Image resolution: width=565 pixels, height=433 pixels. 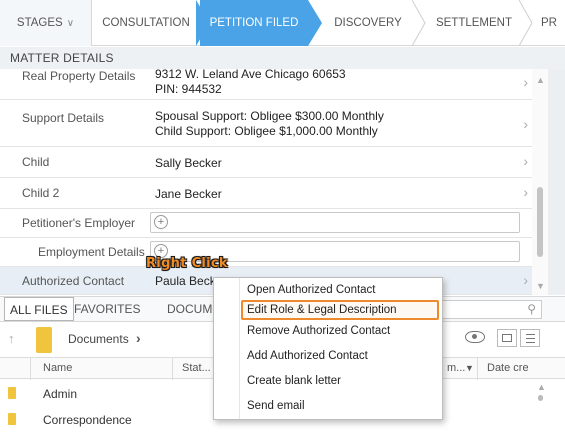 I want to click on tab-favorites: FAVORITES, so click(x=107, y=309).